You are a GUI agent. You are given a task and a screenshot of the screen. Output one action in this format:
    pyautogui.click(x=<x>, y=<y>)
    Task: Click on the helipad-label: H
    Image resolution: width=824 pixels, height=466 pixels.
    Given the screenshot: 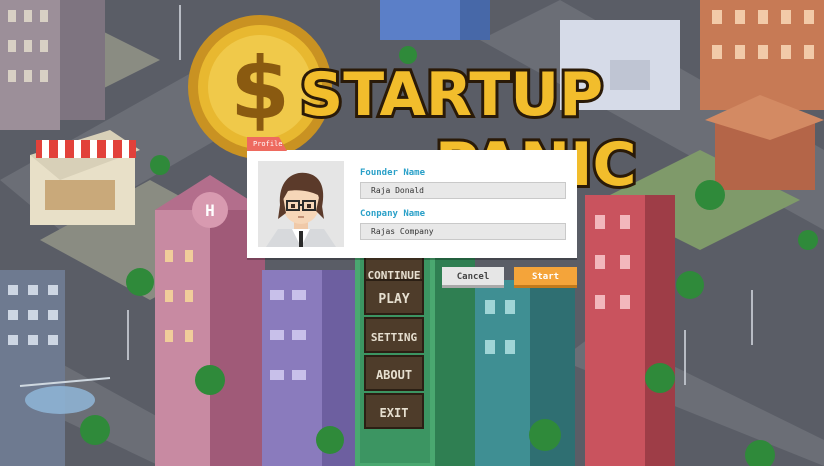 What is the action you would take?
    pyautogui.click(x=210, y=210)
    